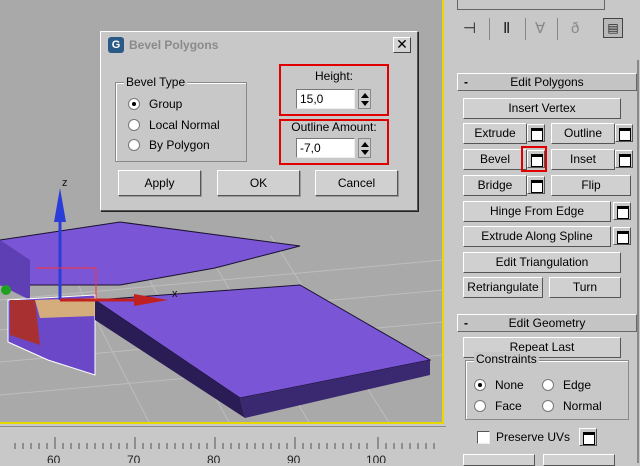 The image size is (640, 466). I want to click on insert-vertex-button: Insert Vertex, so click(542, 108).